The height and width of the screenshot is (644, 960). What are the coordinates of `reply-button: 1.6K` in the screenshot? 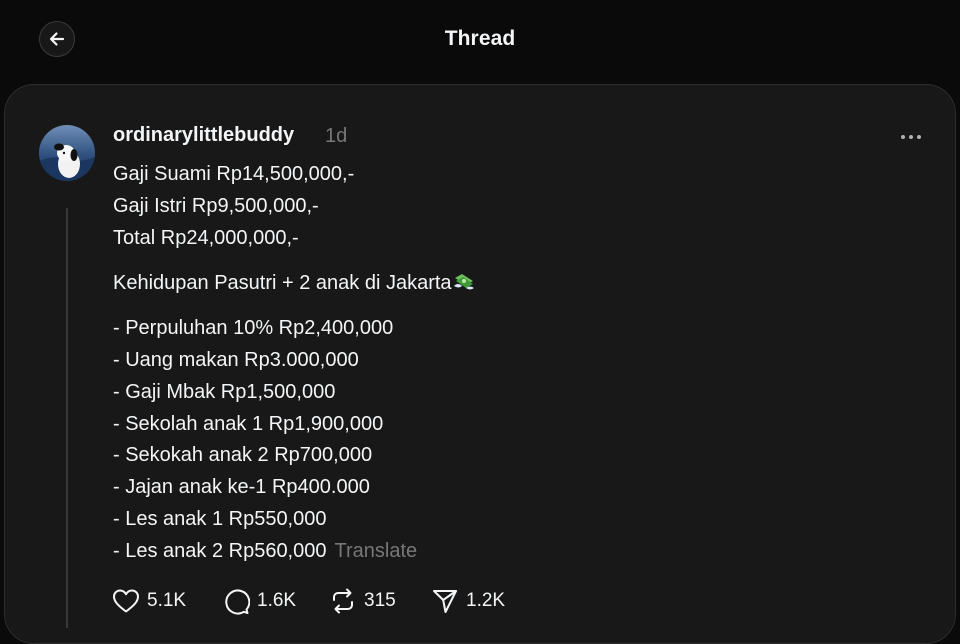 It's located at (275, 601).